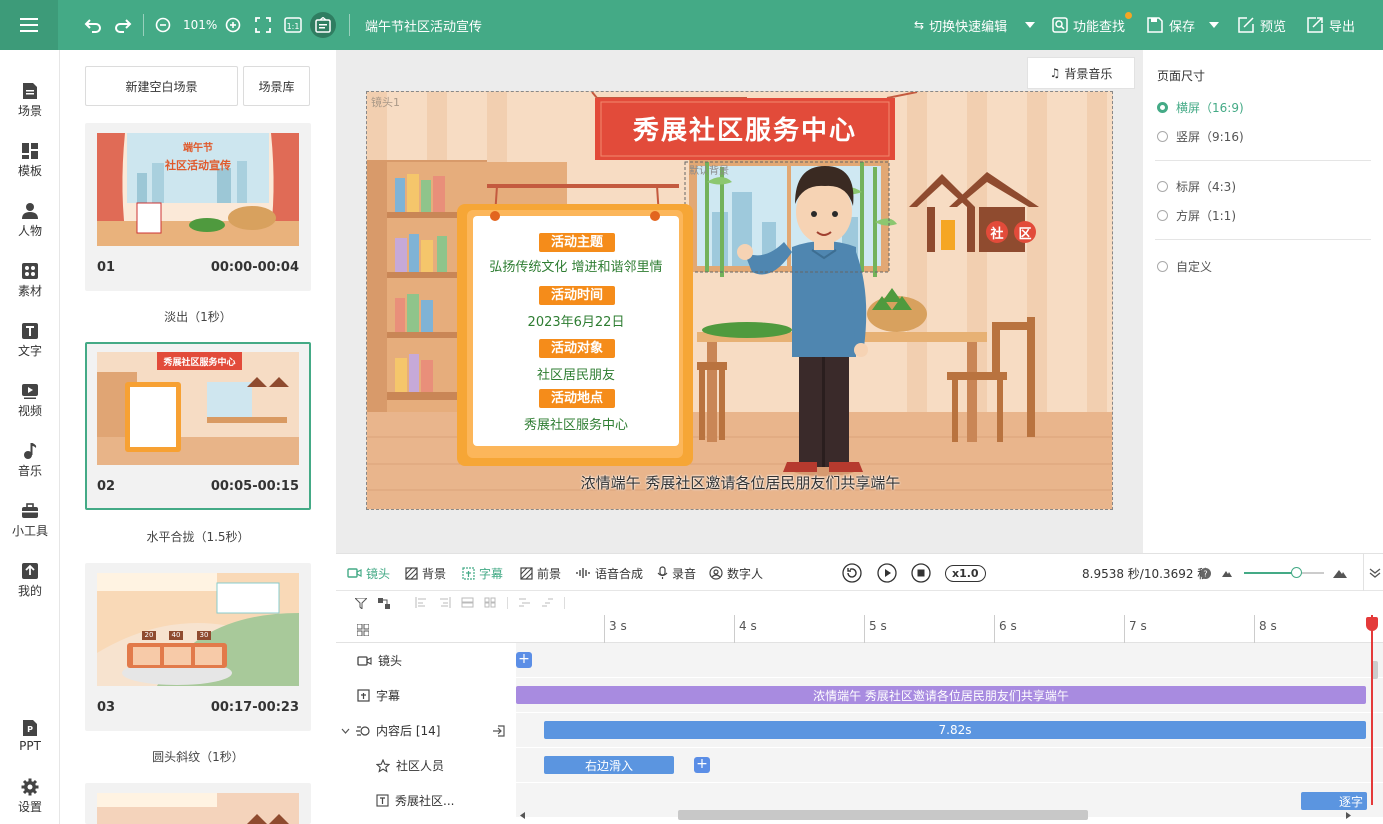 The image size is (1383, 824). Describe the element at coordinates (941, 695) in the screenshot. I see `subtitle-clip: 浓情端午 秀展社区邀请各位居民朋友们共享端午` at that location.